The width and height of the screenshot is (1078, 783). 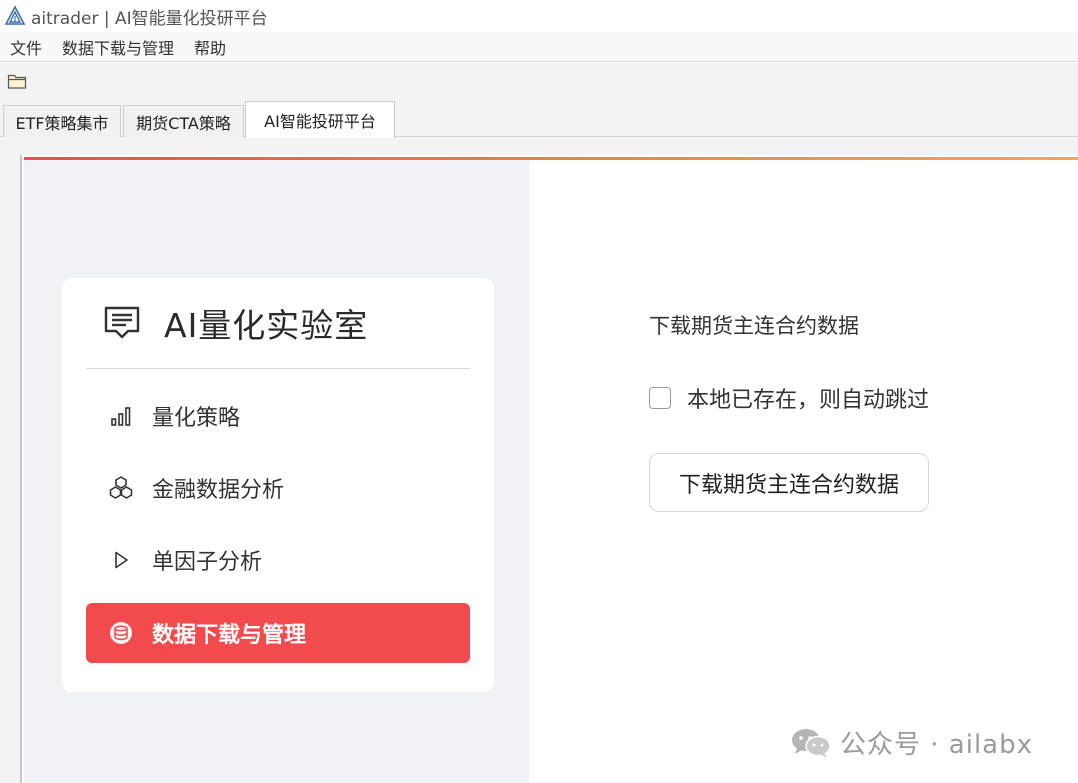 I want to click on database-icon, so click(x=121, y=633).